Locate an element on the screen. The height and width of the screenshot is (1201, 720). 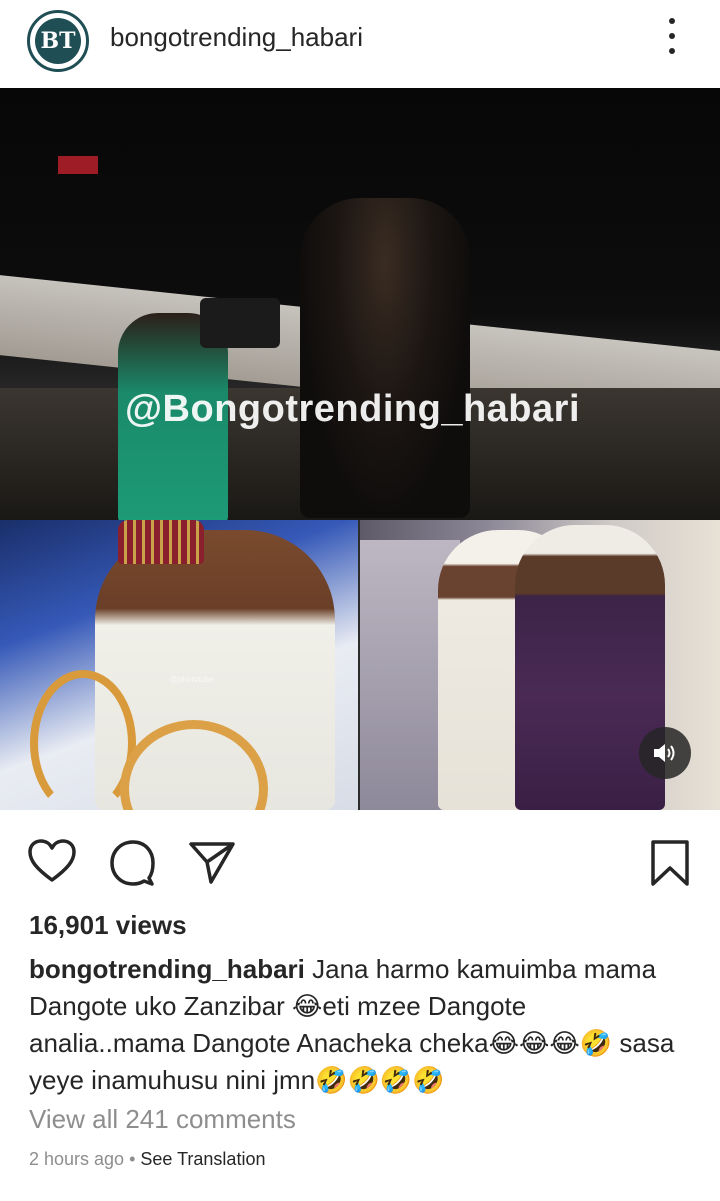
bookmark-icon is located at coordinates (673, 863).